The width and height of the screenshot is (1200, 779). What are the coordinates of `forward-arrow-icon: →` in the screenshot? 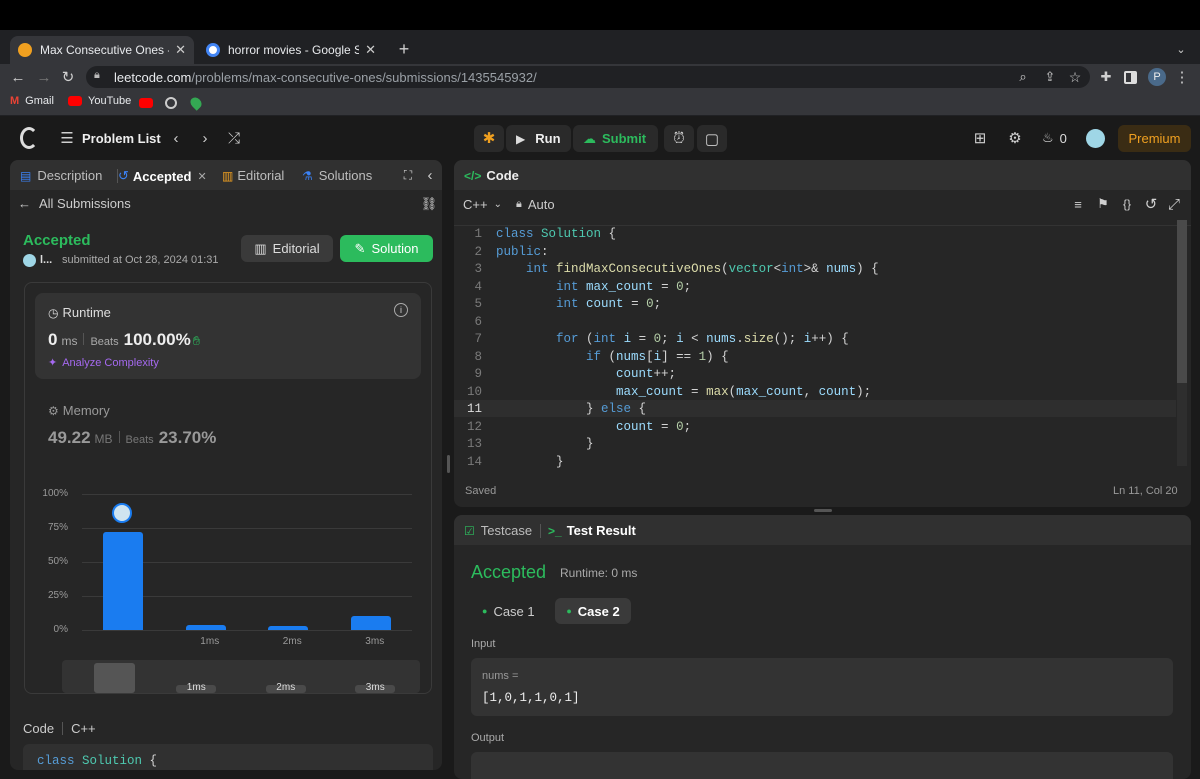 It's located at (44, 77).